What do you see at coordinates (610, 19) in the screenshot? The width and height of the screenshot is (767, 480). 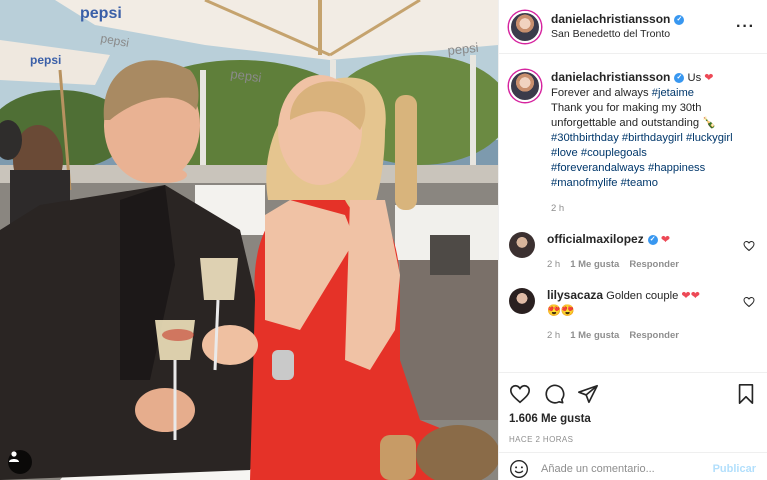 I see `author-username: danielachristiansson` at bounding box center [610, 19].